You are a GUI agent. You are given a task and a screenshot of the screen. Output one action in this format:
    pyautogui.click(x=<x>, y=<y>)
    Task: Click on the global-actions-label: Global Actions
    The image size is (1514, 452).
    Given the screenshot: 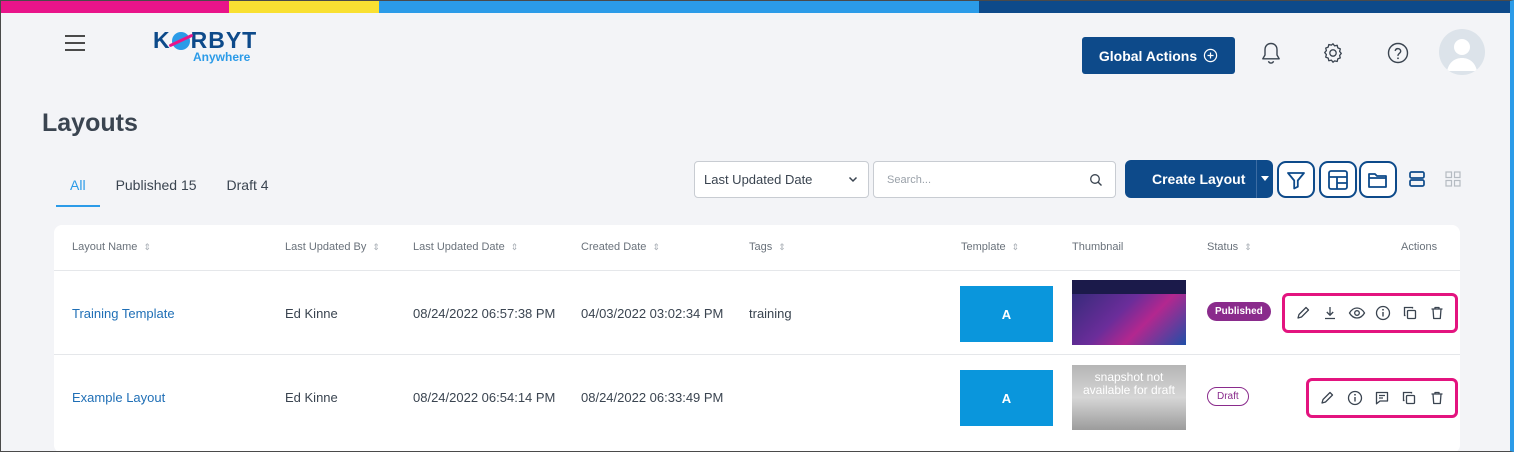 What is the action you would take?
    pyautogui.click(x=1148, y=55)
    